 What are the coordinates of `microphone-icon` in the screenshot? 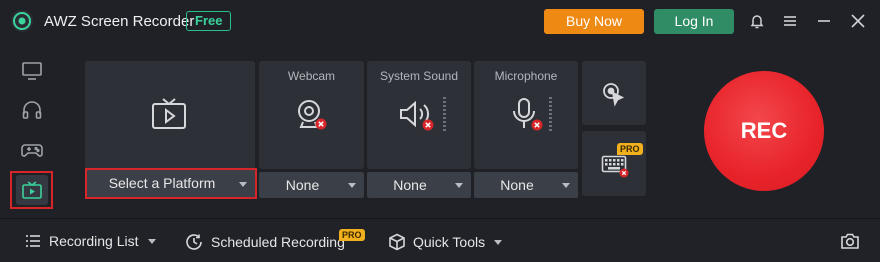 It's located at (527, 117).